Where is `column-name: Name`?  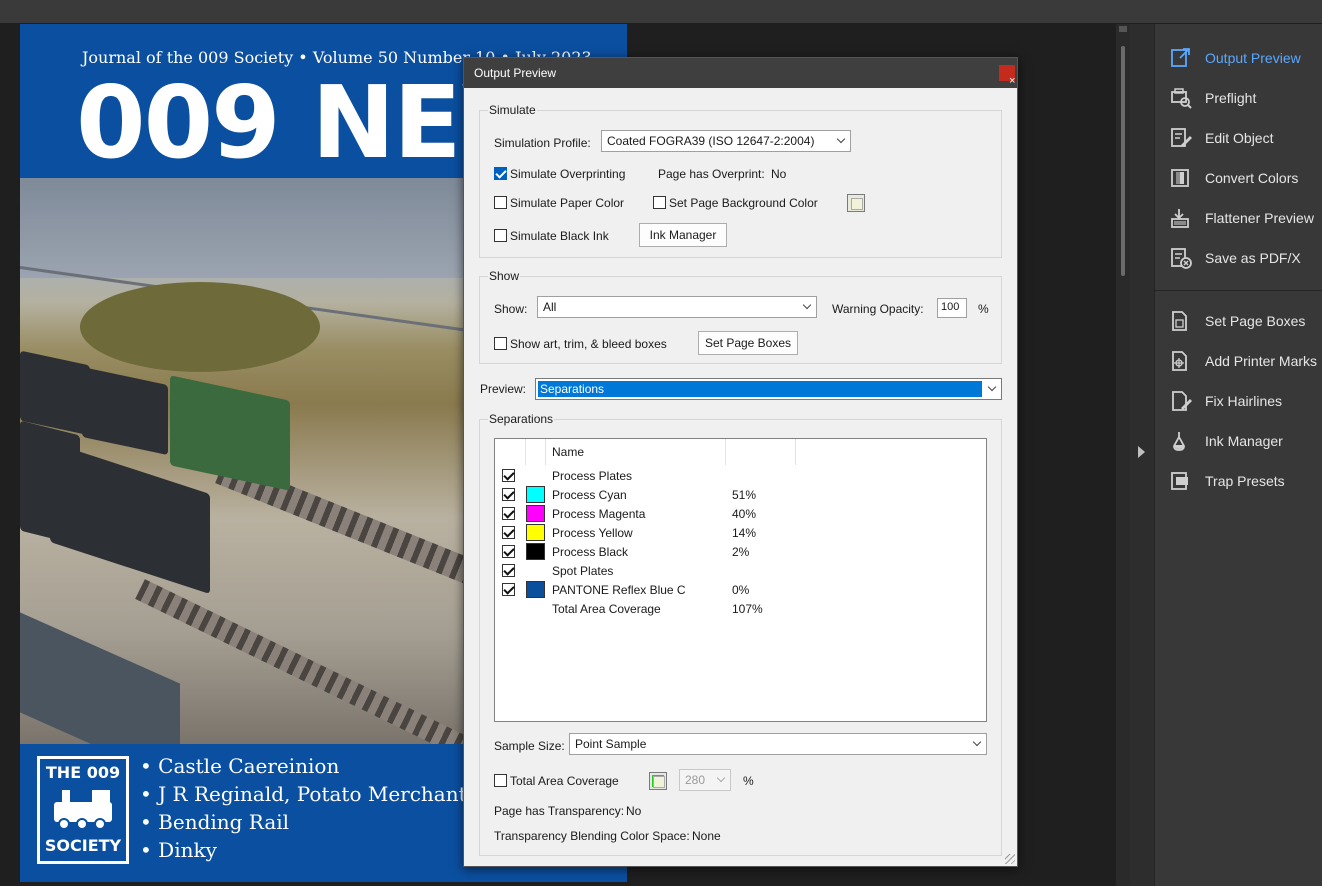 column-name: Name is located at coordinates (568, 452).